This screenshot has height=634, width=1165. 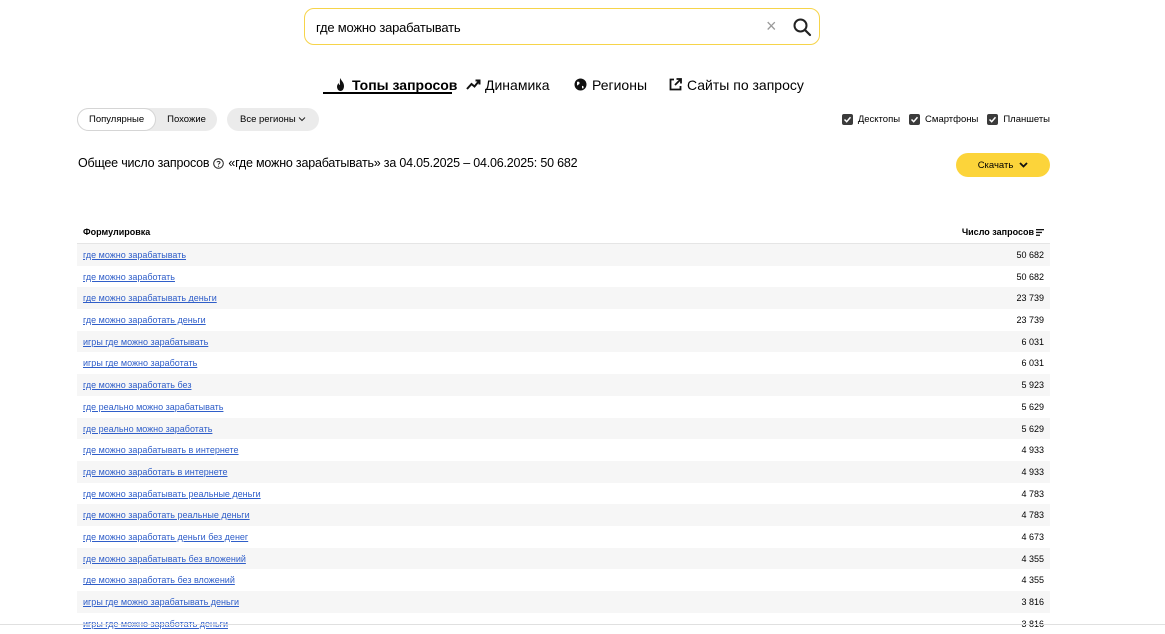 I want to click on desktop-checkbox: Десктопы, so click(x=871, y=119).